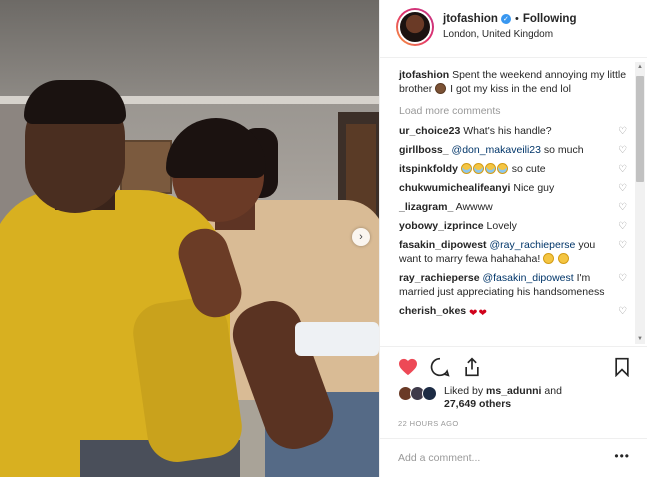 This screenshot has height=477, width=647. Describe the element at coordinates (428, 423) in the screenshot. I see `post-timestamp: 22 HOURS AGO` at that location.